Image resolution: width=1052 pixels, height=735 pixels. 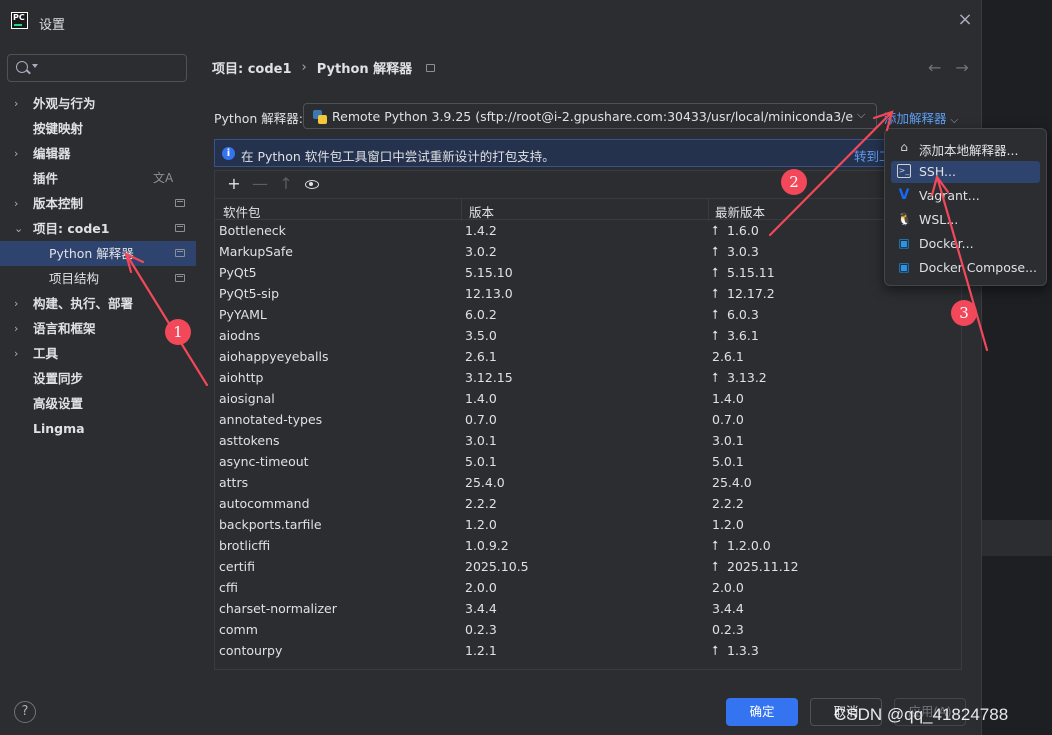 I want to click on table-row: aiodns 3.5.0 ⭡ 3.6.1, so click(x=588, y=336).